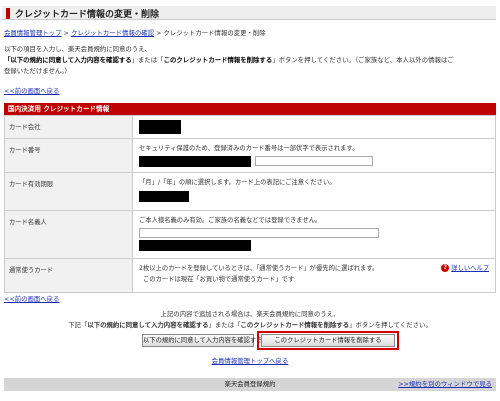 This screenshot has width=500, height=401. Describe the element at coordinates (68, 155) in the screenshot. I see `card-number-label: カード番号` at that location.